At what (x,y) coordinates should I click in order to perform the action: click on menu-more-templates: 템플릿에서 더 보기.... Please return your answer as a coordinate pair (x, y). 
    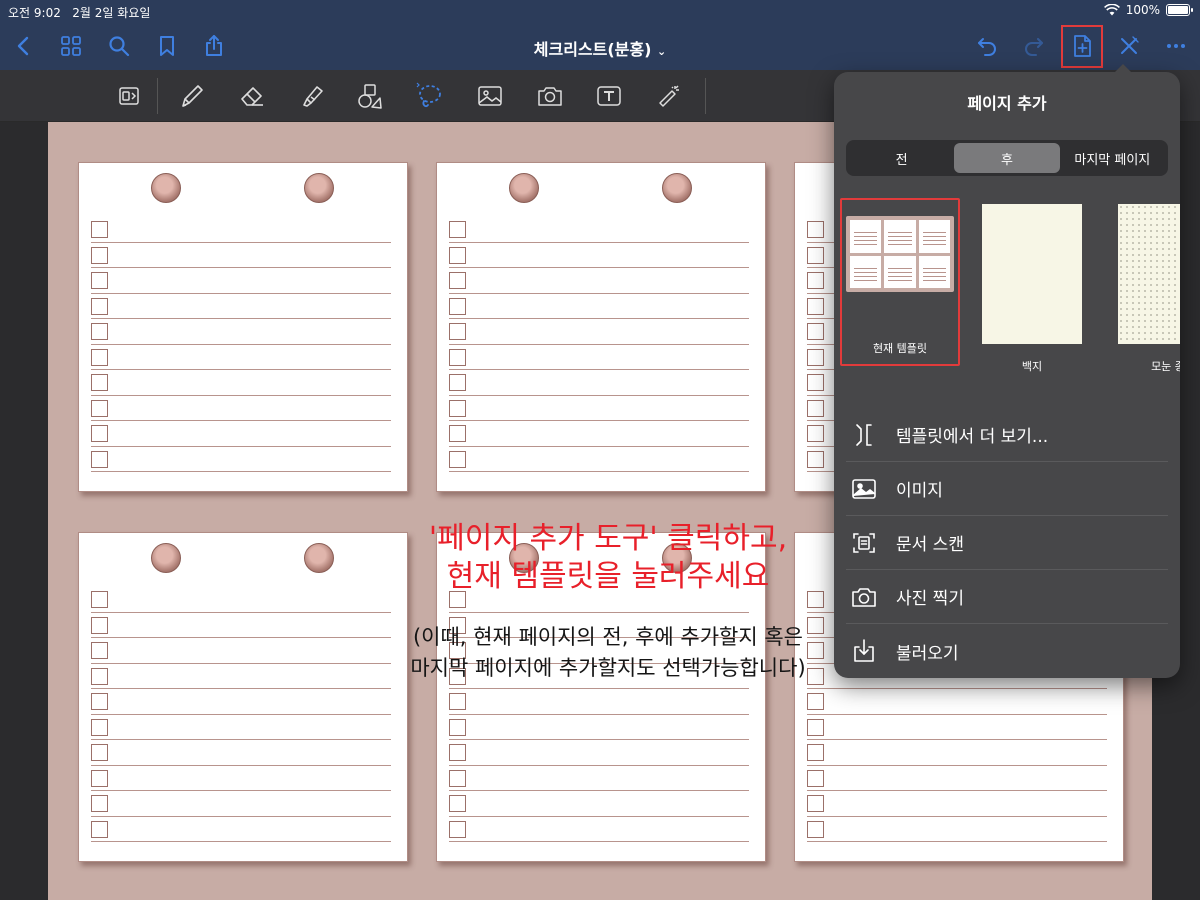
    Looking at the image, I should click on (1007, 435).